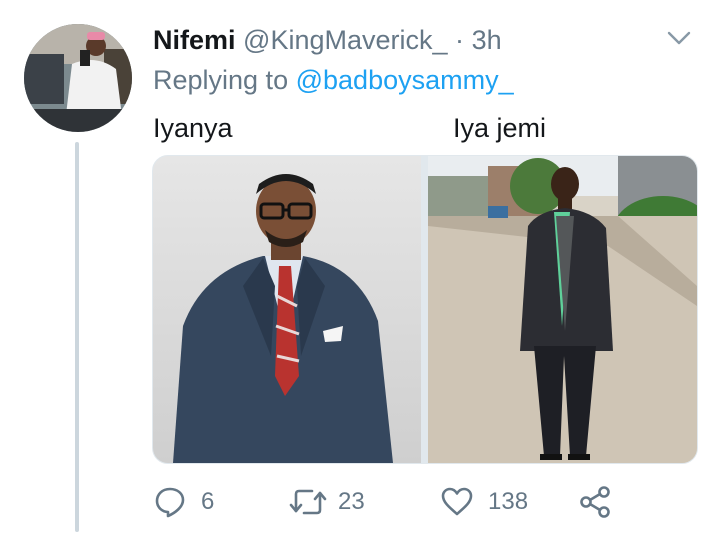 The width and height of the screenshot is (720, 533). I want to click on profile-photo-icon, so click(78, 78).